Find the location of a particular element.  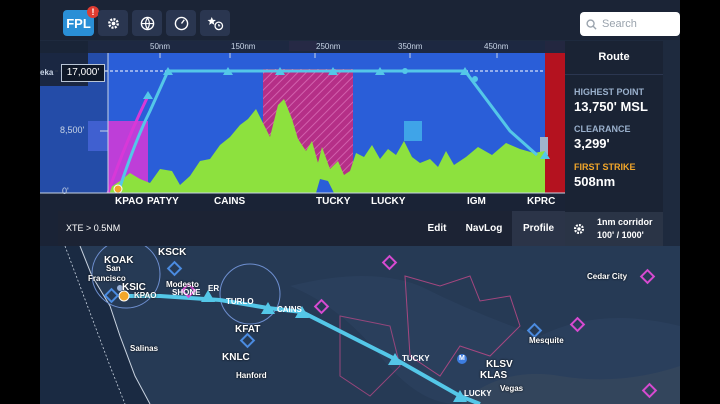

distance-tick-250: 250nm is located at coordinates (328, 46).